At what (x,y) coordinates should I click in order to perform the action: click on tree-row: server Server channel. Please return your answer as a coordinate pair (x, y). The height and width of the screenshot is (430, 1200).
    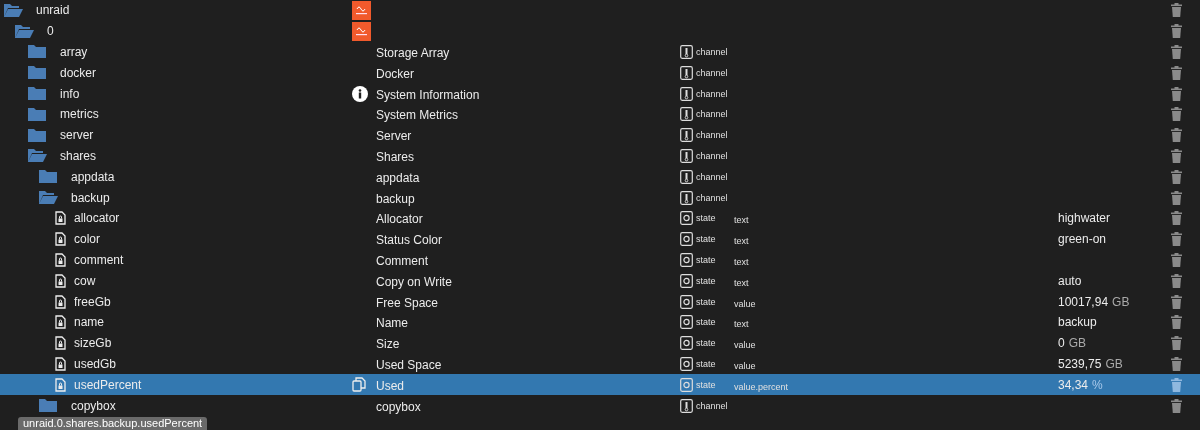
    Looking at the image, I should click on (600, 135).